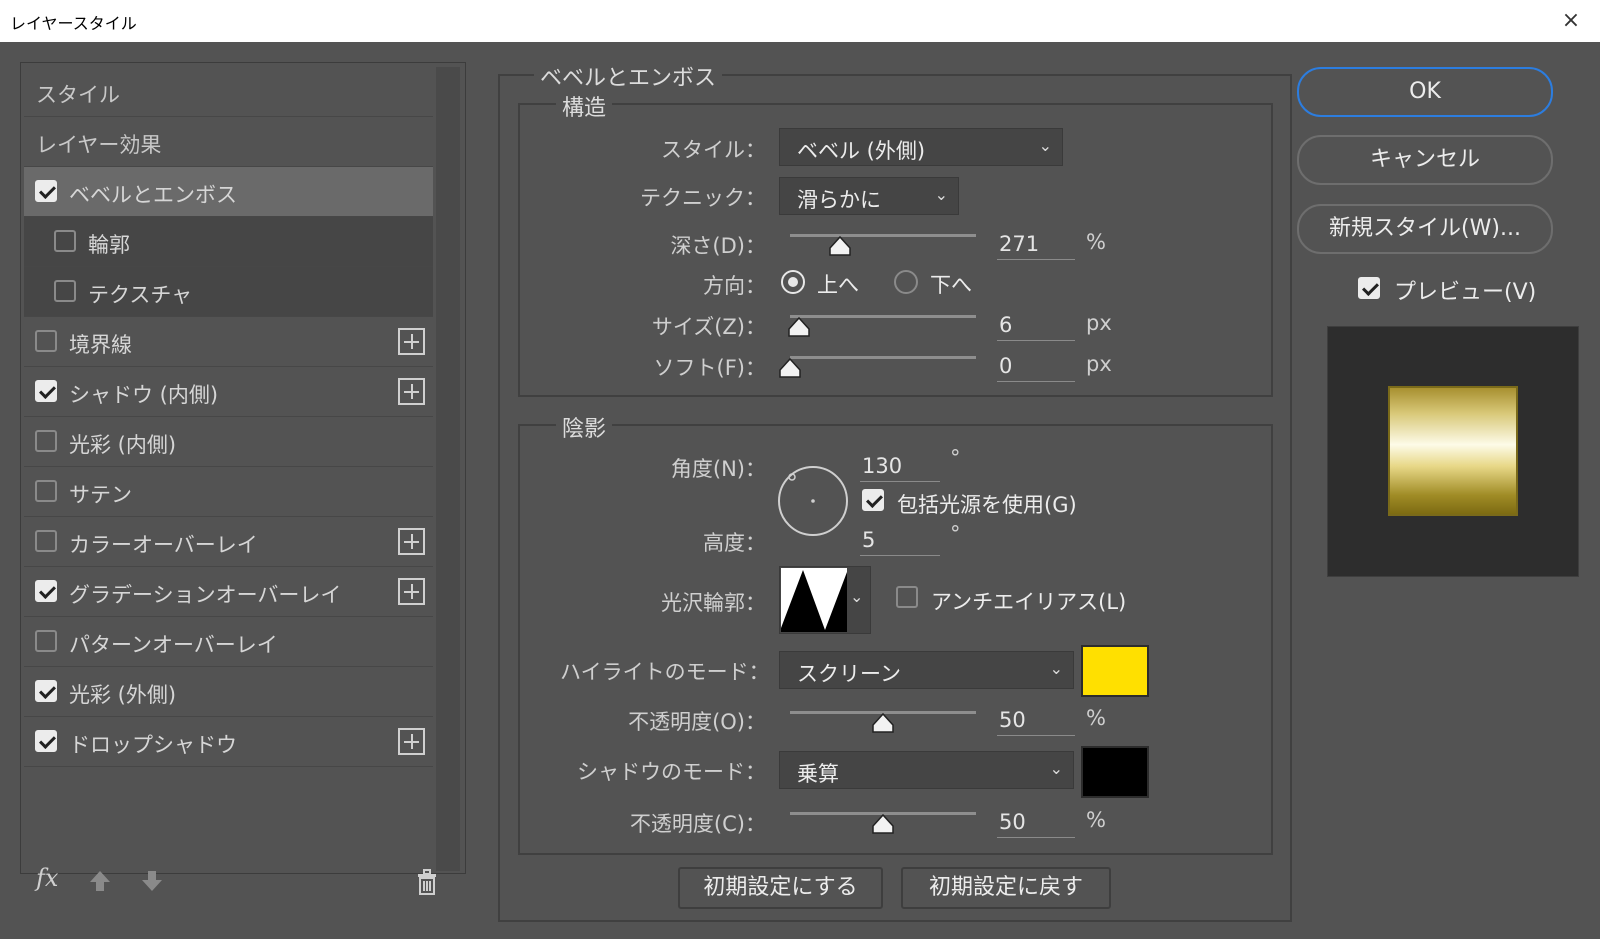 Image resolution: width=1600 pixels, height=939 pixels. Describe the element at coordinates (228, 492) in the screenshot. I see `effect-item-satin: サテン` at that location.